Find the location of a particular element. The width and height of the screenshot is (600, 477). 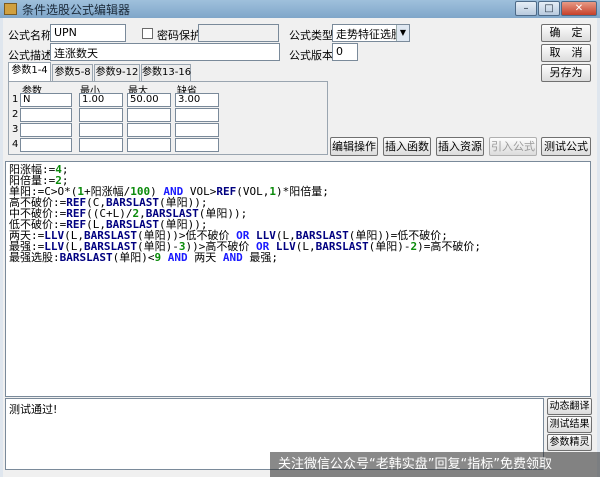

watermark-banner: 关注微信公众号“老韩实盘”回复“指标”免费领取 is located at coordinates (435, 464).